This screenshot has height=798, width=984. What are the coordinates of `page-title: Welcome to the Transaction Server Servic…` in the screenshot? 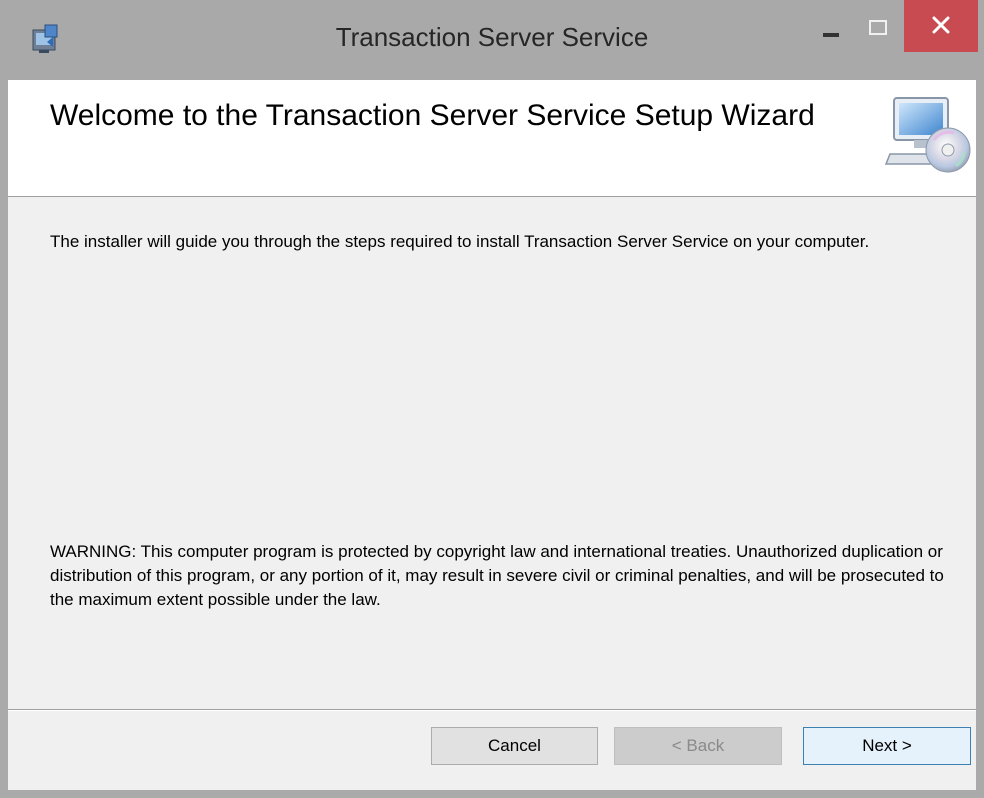 It's located at (432, 115).